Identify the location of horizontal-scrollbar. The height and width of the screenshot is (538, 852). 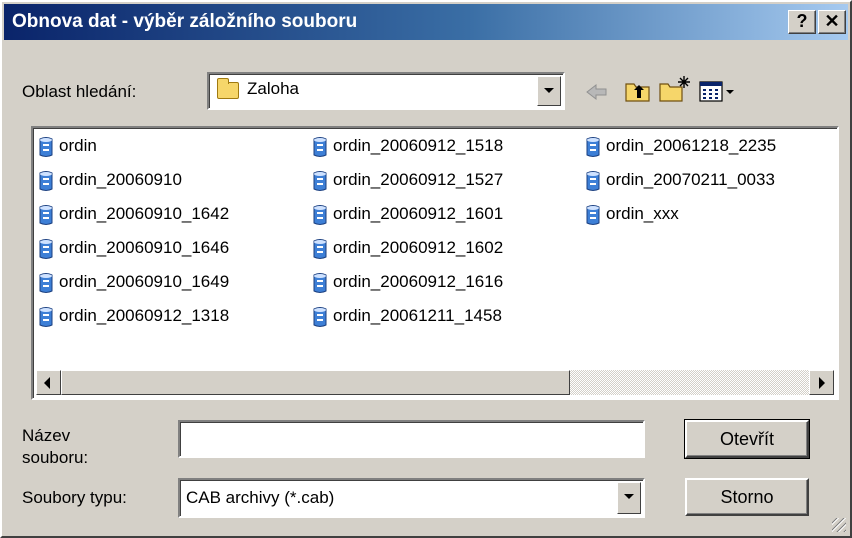
(435, 382).